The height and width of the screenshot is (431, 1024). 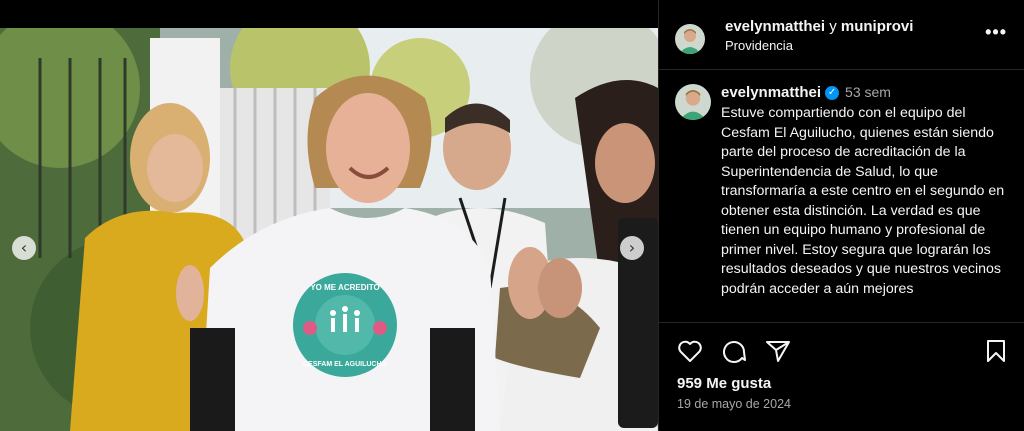 I want to click on avatar, so click(x=690, y=39).